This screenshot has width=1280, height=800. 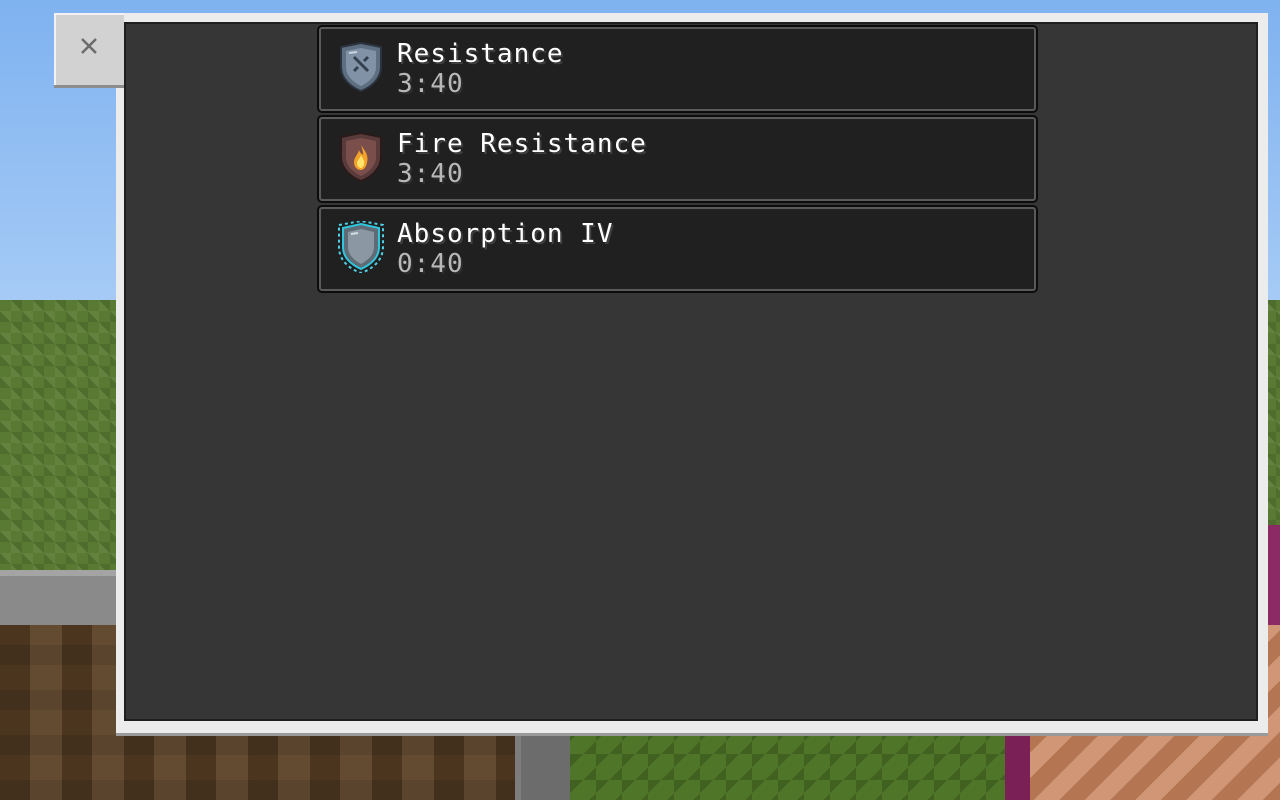 What do you see at coordinates (677, 69) in the screenshot?
I see `effect-row-resistance: Resistance 3:40` at bounding box center [677, 69].